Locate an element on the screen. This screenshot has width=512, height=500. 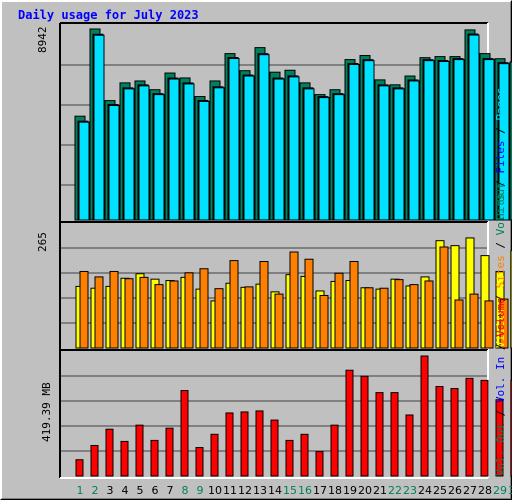
x-tick-label: 14 is located at coordinates (275, 490).